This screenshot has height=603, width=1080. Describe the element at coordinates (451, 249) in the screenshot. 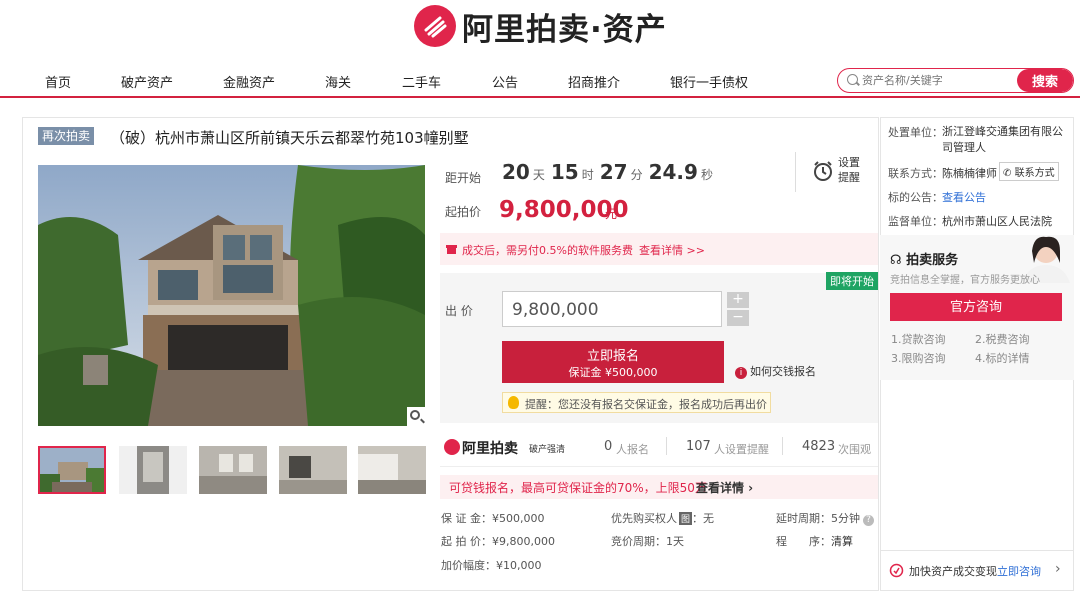

I see `gift-icon` at that location.